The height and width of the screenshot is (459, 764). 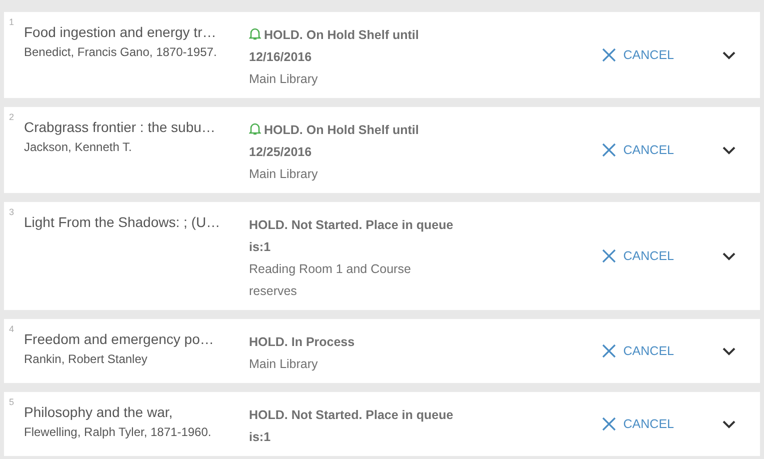 I want to click on item-author: Rankin, Robert Stanley, so click(x=86, y=359).